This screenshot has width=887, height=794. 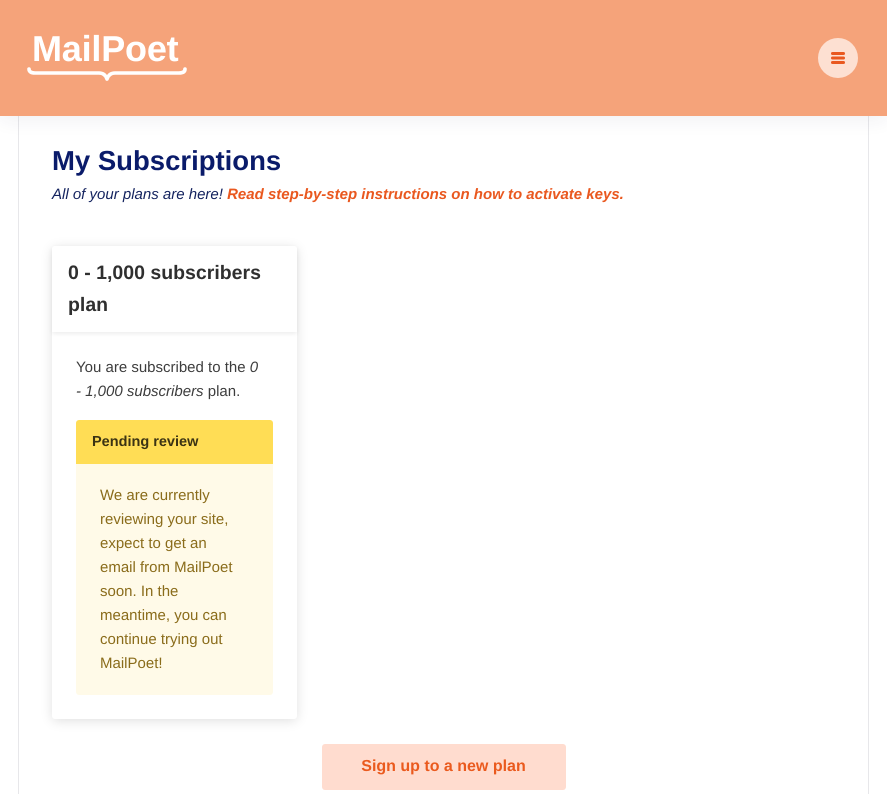 I want to click on notice-title: Pending review, so click(x=145, y=442).